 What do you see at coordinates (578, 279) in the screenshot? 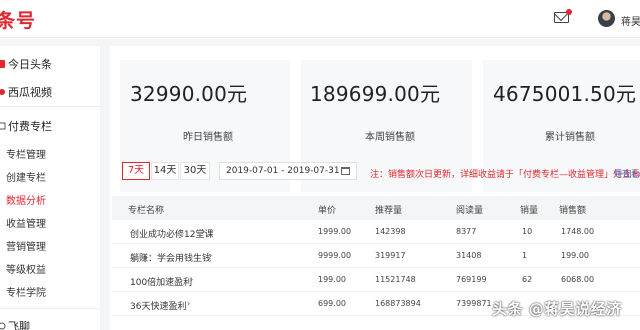
I see `revenue: 6068.00` at bounding box center [578, 279].